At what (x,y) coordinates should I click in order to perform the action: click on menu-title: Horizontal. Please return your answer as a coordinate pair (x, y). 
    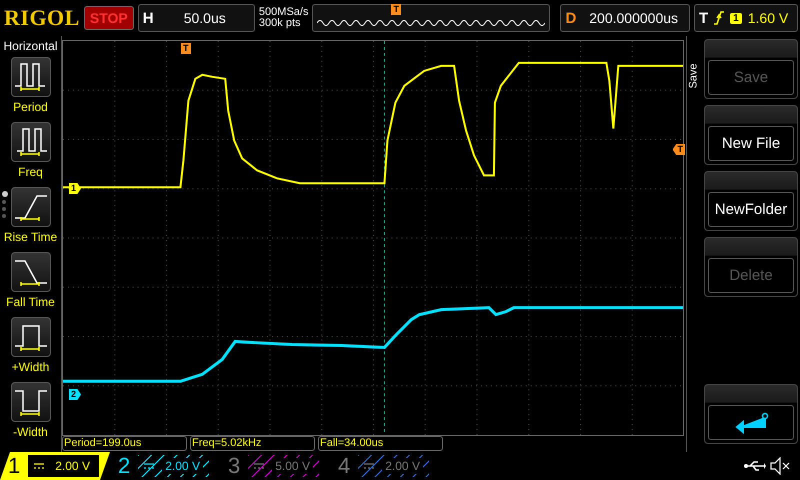
    Looking at the image, I should click on (30, 46).